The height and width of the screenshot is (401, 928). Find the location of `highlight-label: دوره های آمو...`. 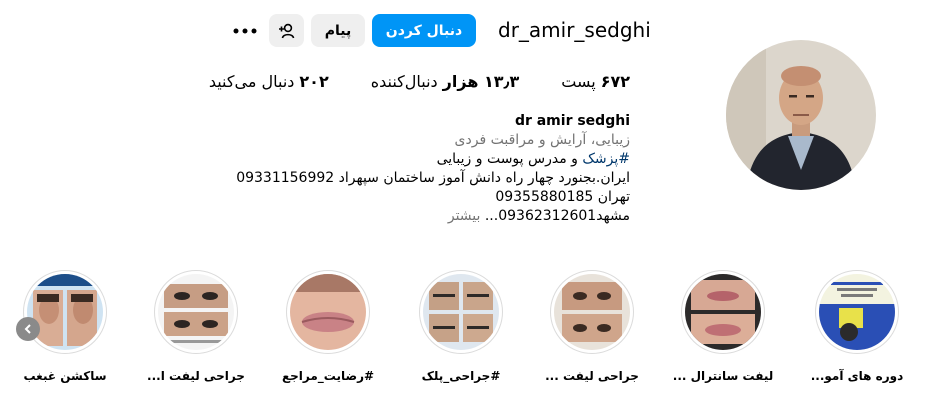

highlight-label: دوره های آمو... is located at coordinates (857, 376).